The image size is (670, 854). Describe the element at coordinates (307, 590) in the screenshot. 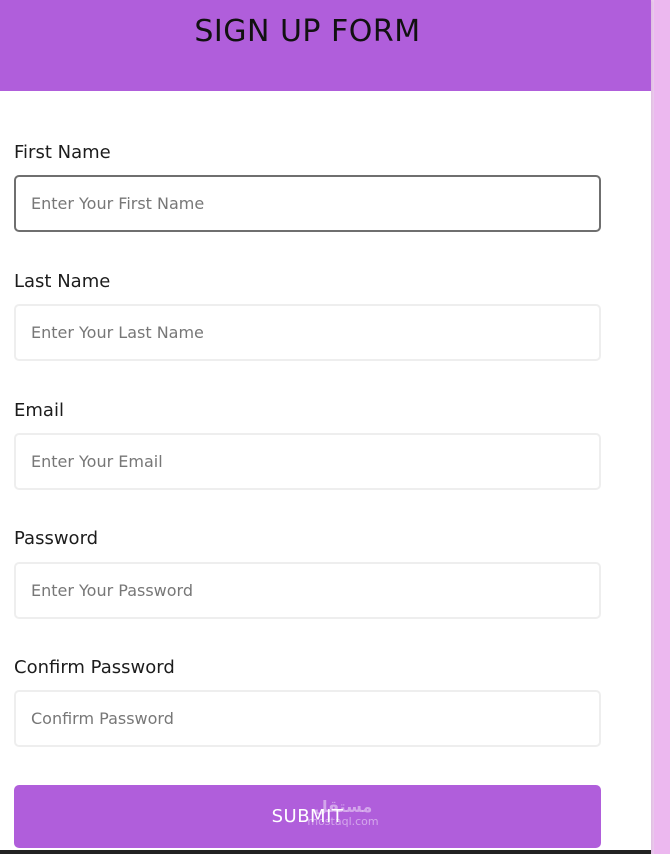

I see `password-input` at that location.